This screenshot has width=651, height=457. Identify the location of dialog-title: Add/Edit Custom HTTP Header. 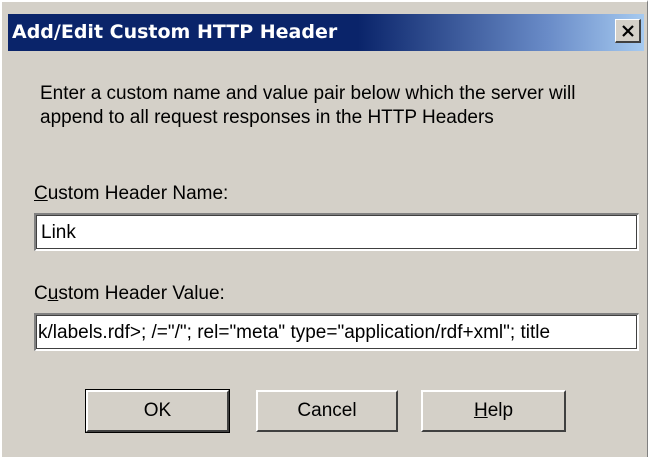
(175, 32).